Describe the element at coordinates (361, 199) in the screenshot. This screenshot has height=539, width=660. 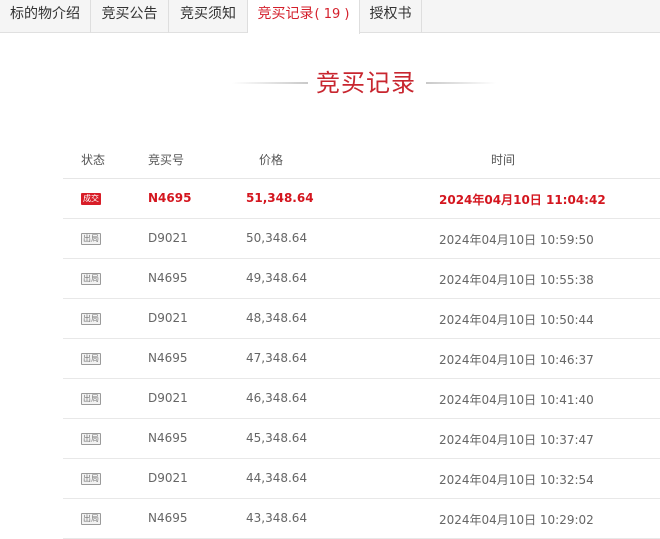
I see `table-row: 成交 N4695 51,348.64 2024年04月10日 11:04:42` at that location.